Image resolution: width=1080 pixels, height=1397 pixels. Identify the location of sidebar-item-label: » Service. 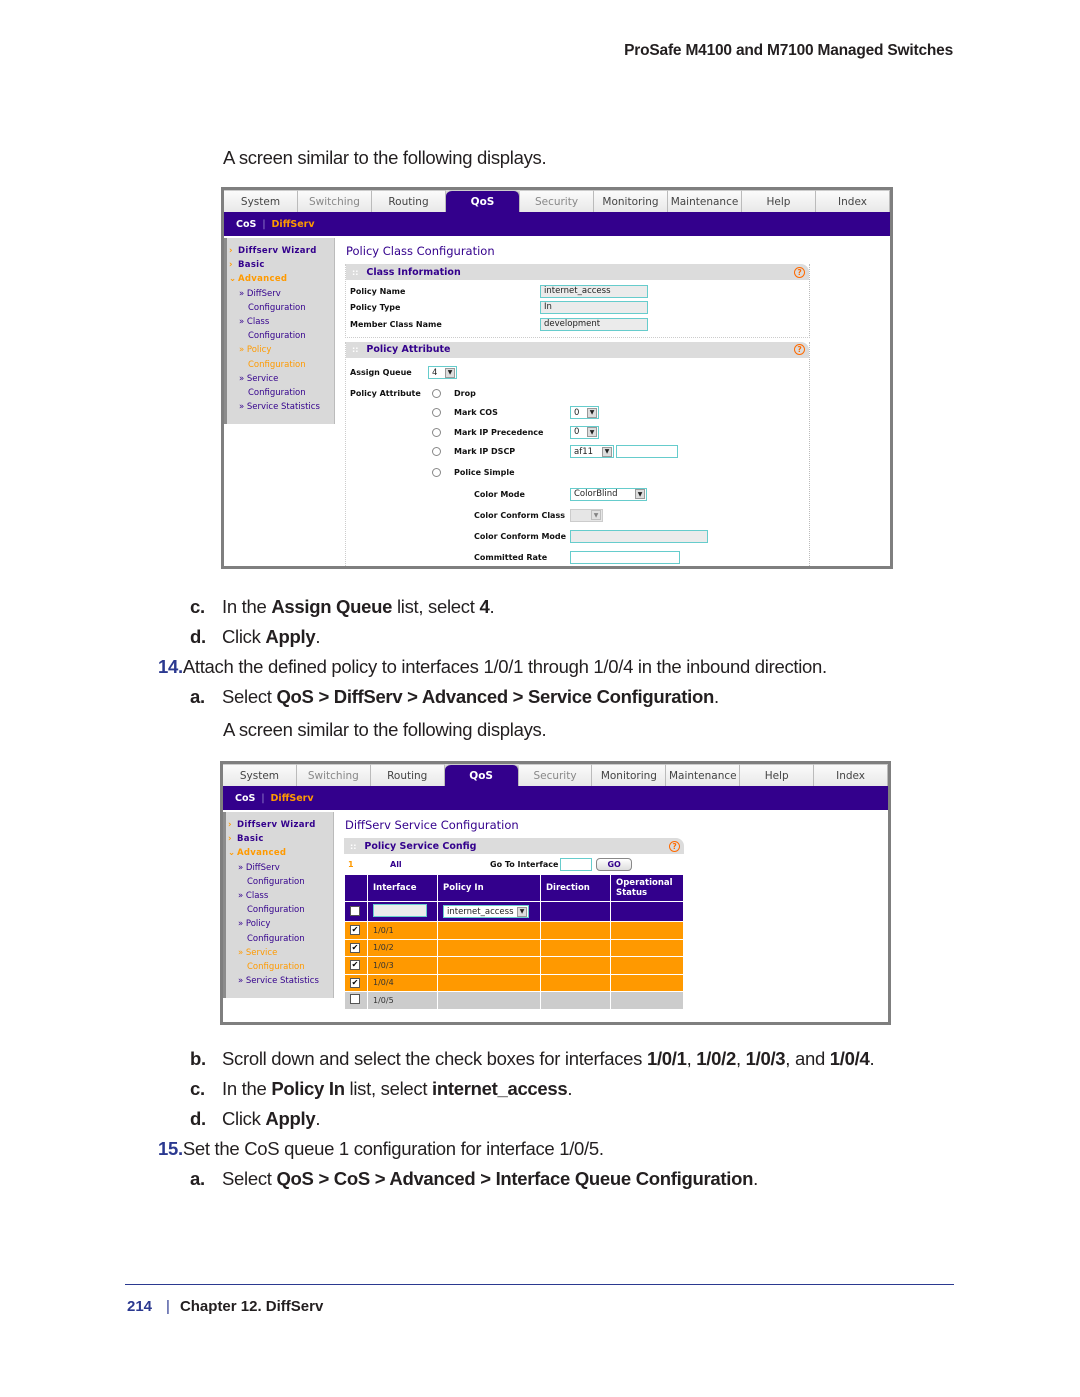
(258, 952).